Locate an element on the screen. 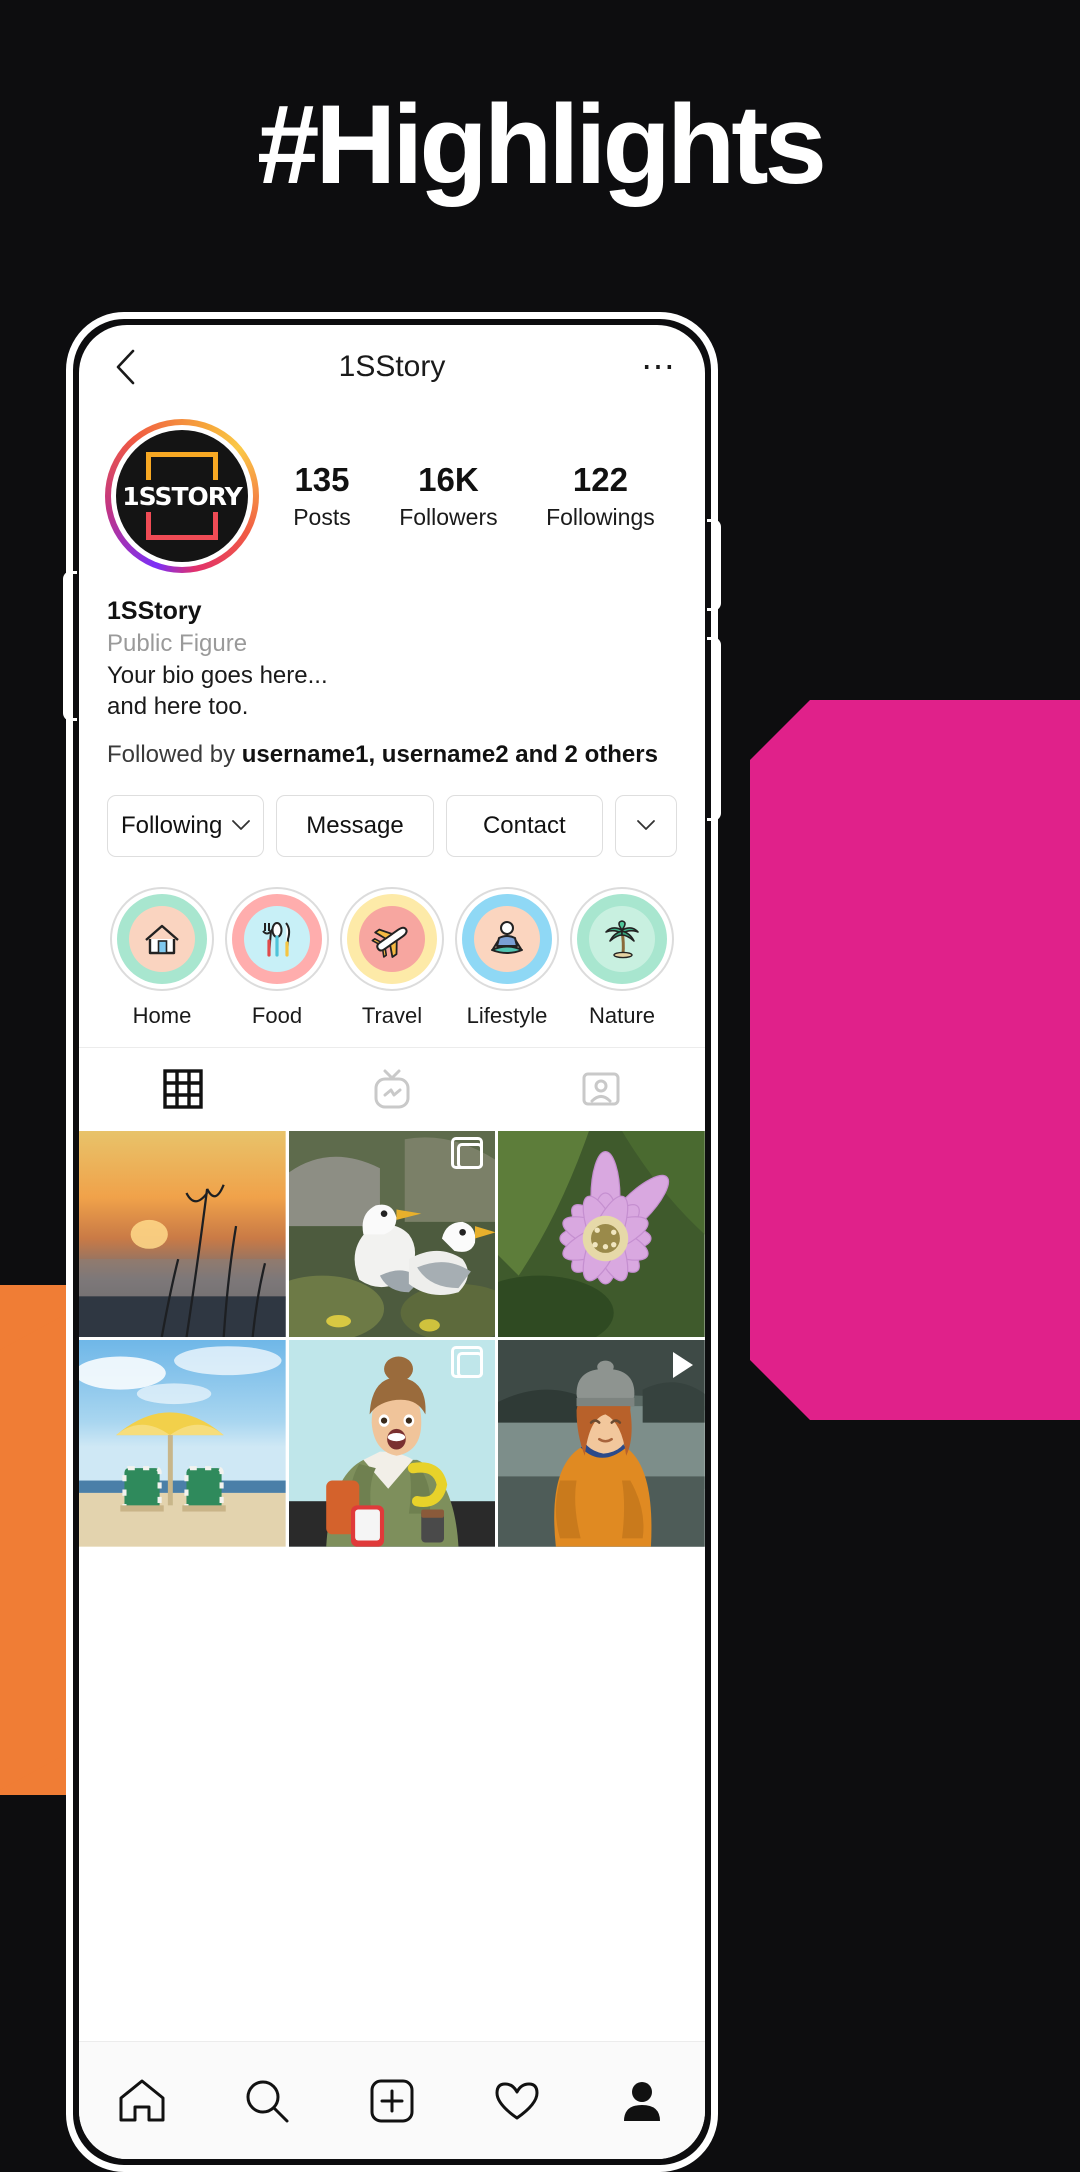 The image size is (1080, 2172). profile-tabs is located at coordinates (392, 1088).